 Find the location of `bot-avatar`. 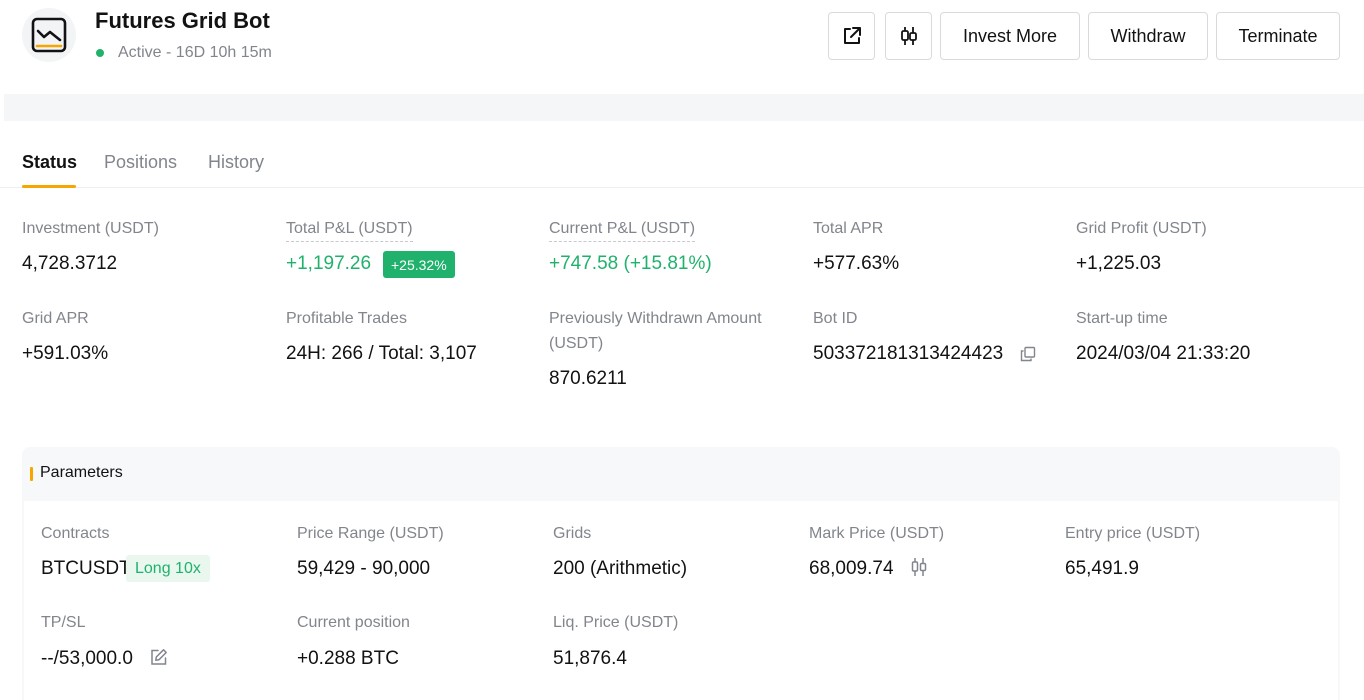

bot-avatar is located at coordinates (49, 35).